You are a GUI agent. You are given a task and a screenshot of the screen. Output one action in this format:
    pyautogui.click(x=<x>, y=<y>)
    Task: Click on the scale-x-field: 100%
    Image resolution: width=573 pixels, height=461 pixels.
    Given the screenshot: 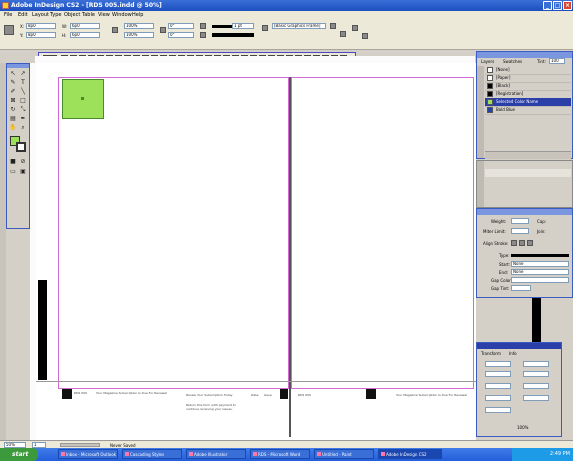 What is the action you would take?
    pyautogui.click(x=139, y=26)
    